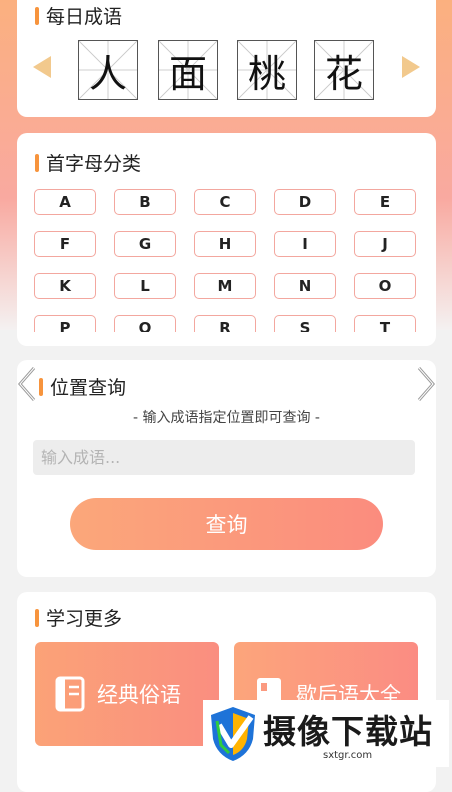  What do you see at coordinates (348, 755) in the screenshot?
I see `watermark-url: sxtgr.com` at bounding box center [348, 755].